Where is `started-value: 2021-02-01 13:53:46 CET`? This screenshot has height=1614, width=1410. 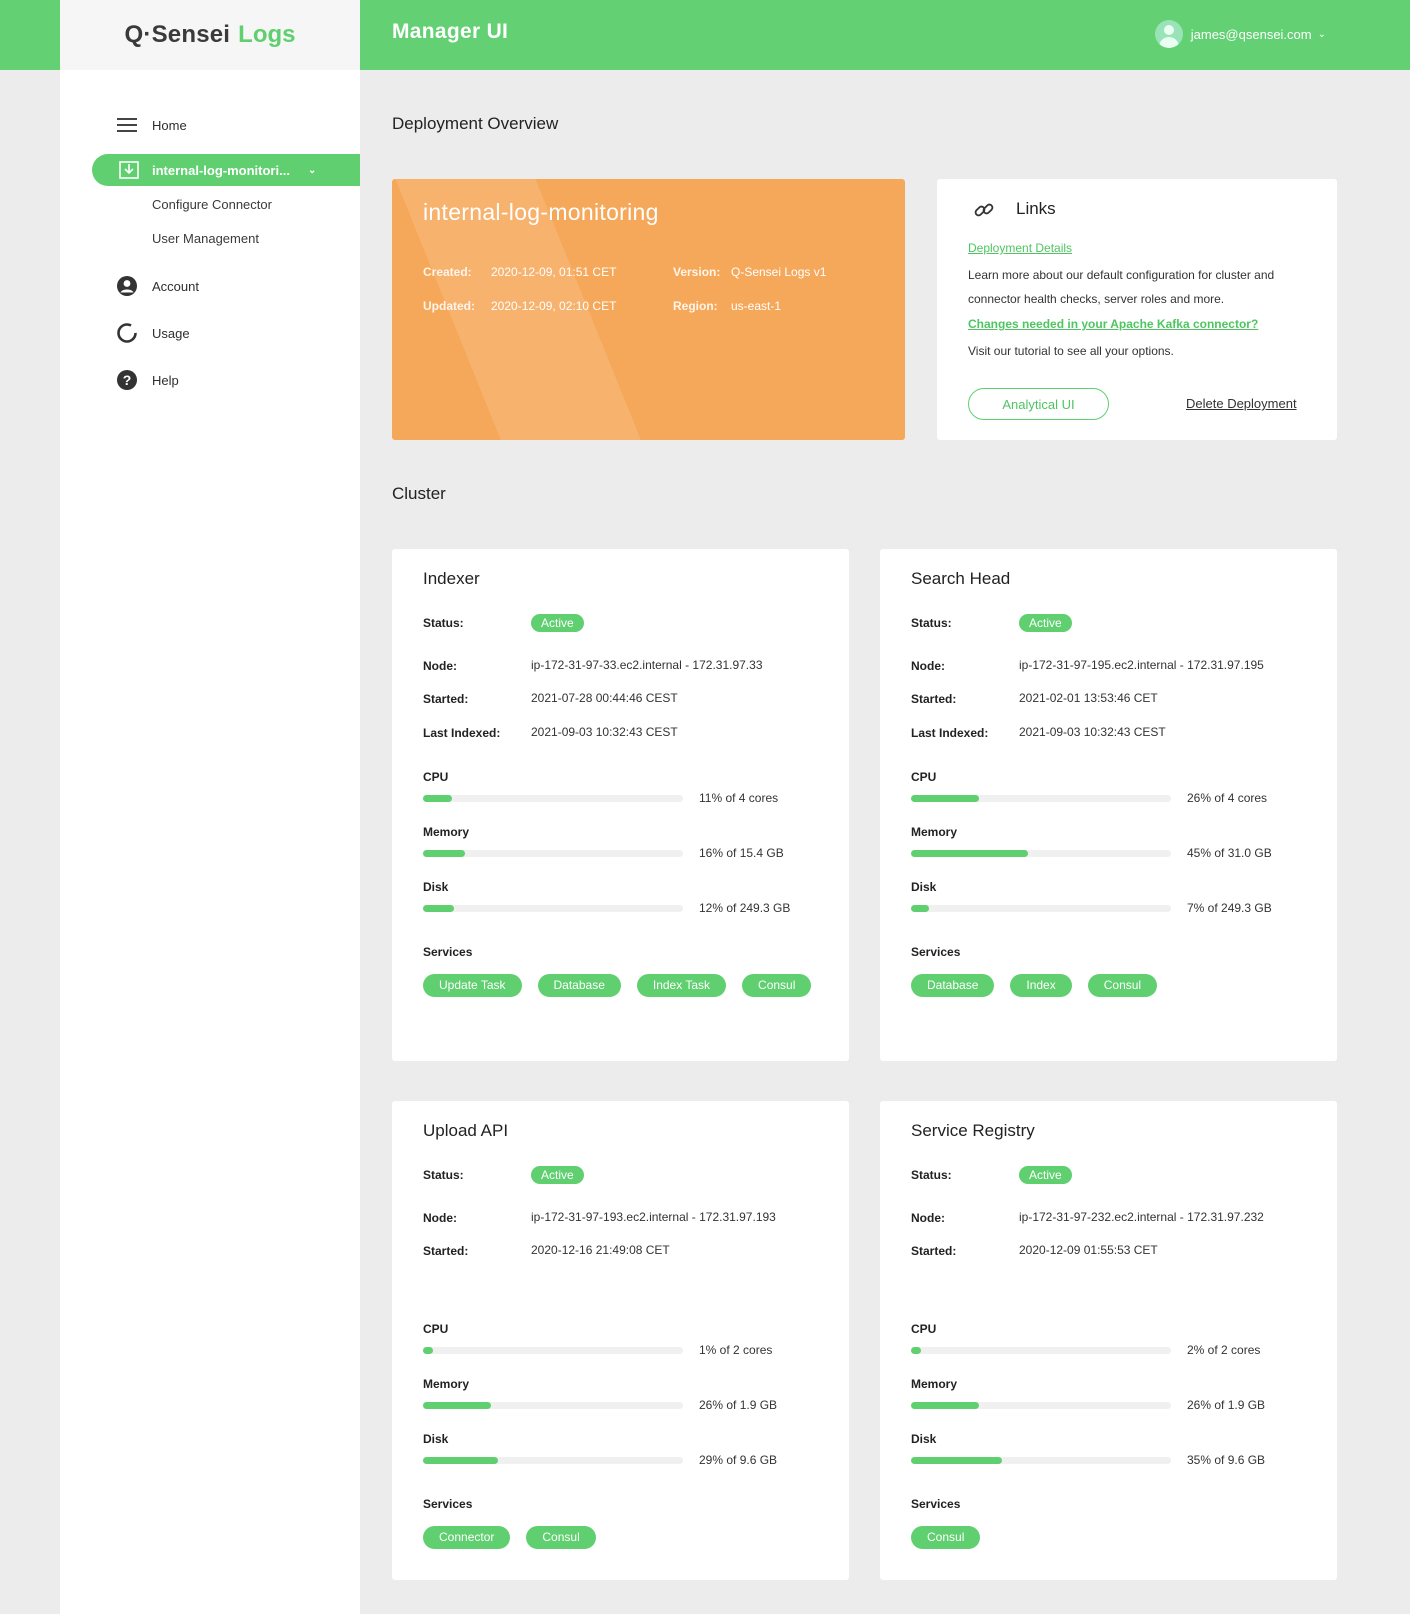 started-value: 2021-02-01 13:53:46 CET is located at coordinates (1088, 698).